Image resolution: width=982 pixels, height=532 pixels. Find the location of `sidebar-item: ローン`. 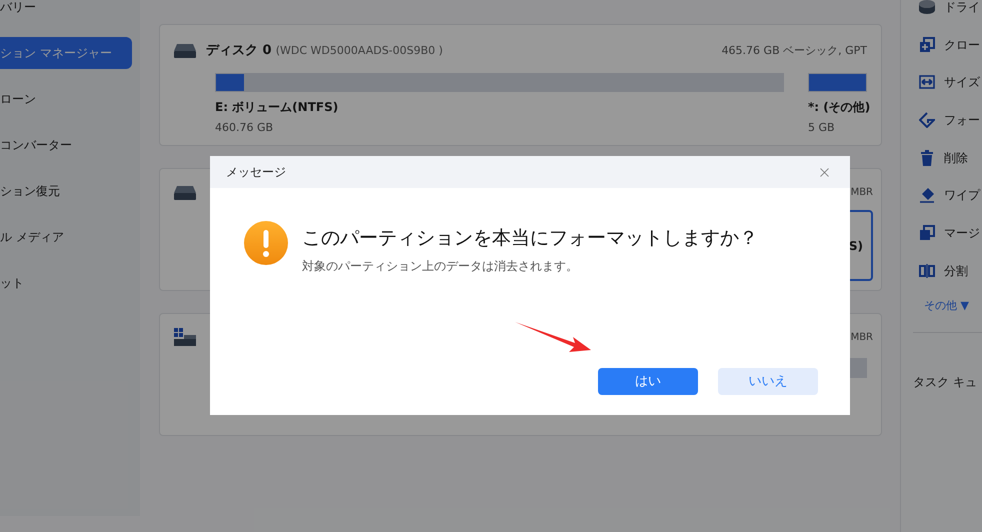

sidebar-item: ローン is located at coordinates (66, 99).